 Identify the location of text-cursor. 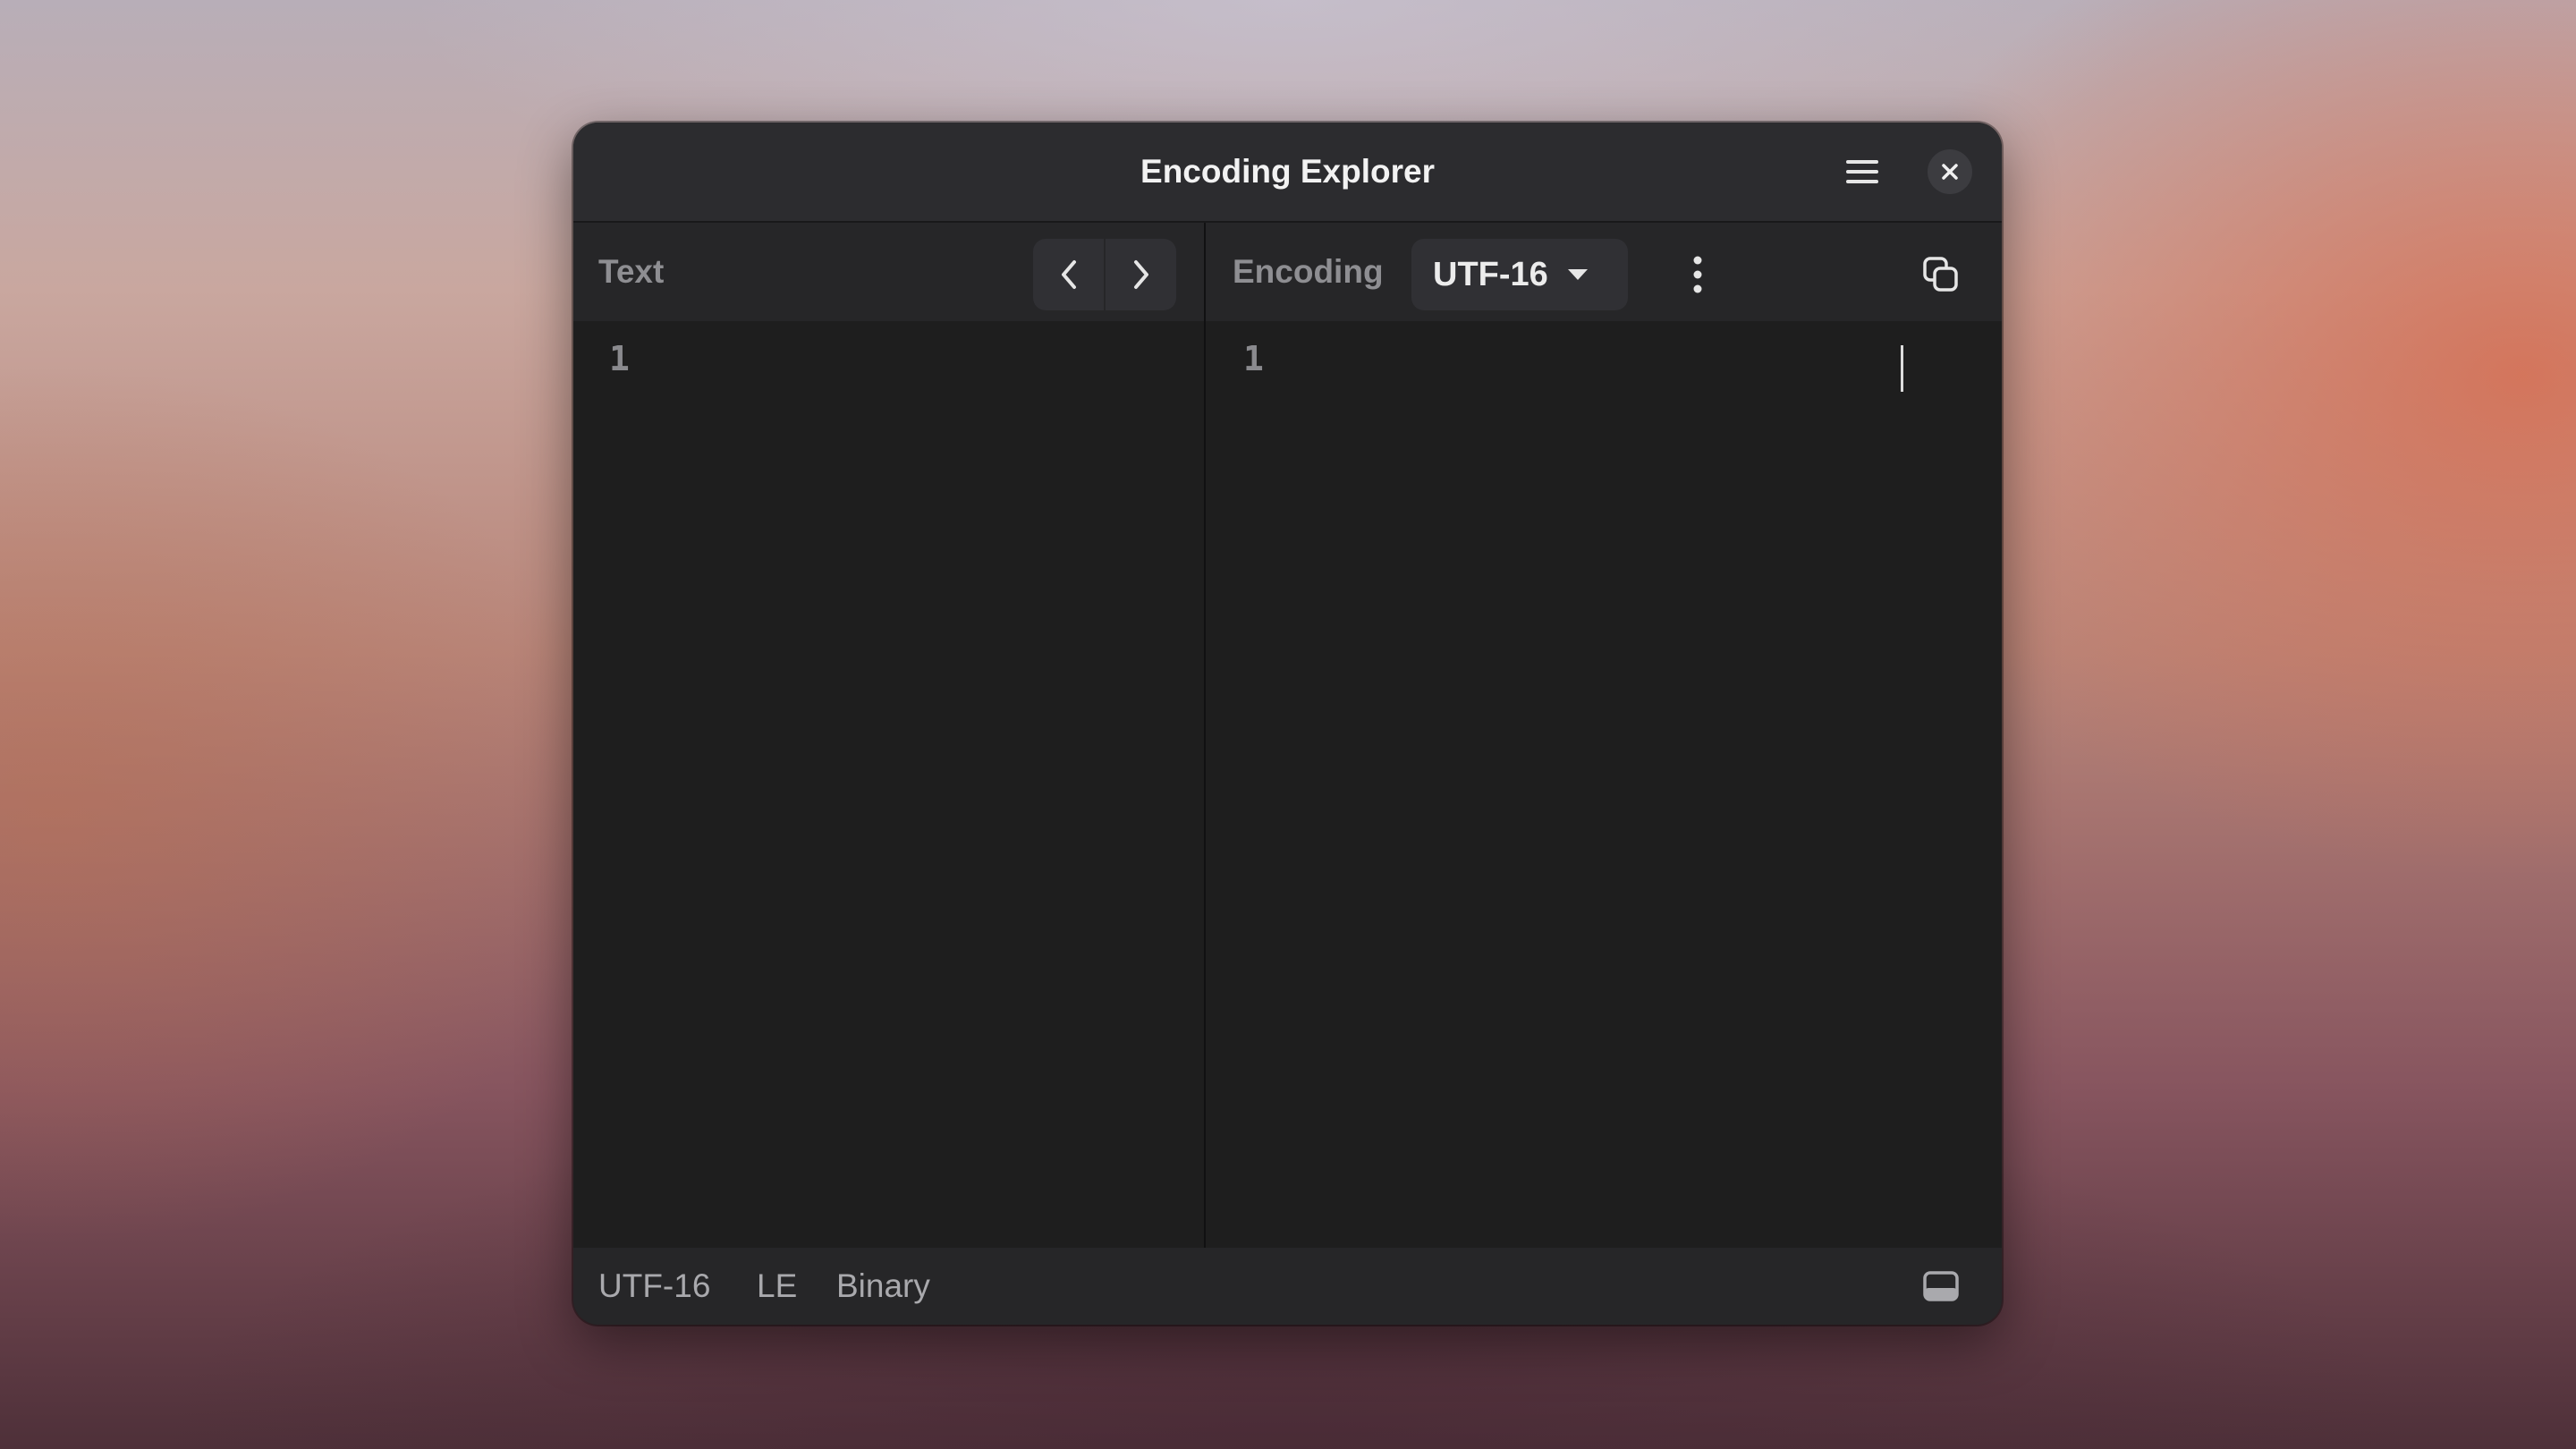
(1902, 368).